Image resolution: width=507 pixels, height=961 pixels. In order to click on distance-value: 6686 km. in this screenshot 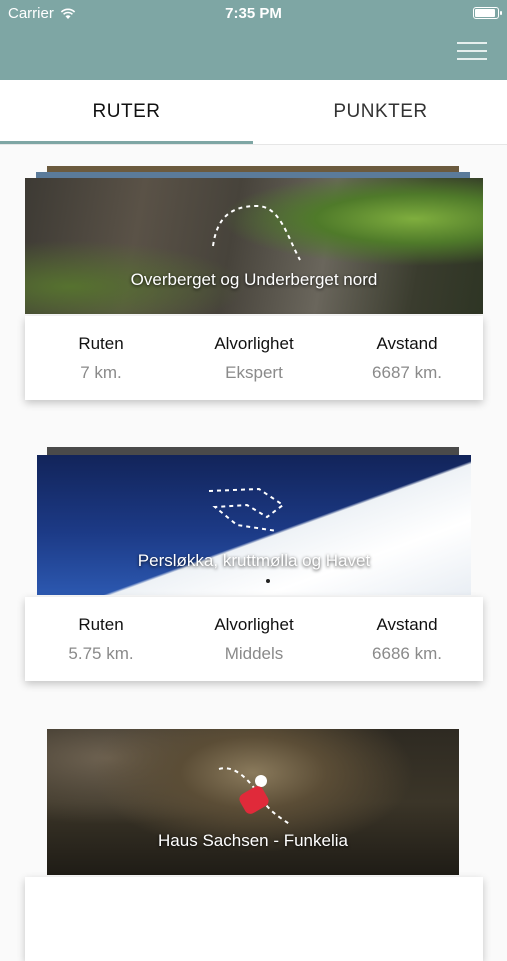, I will do `click(407, 653)`.